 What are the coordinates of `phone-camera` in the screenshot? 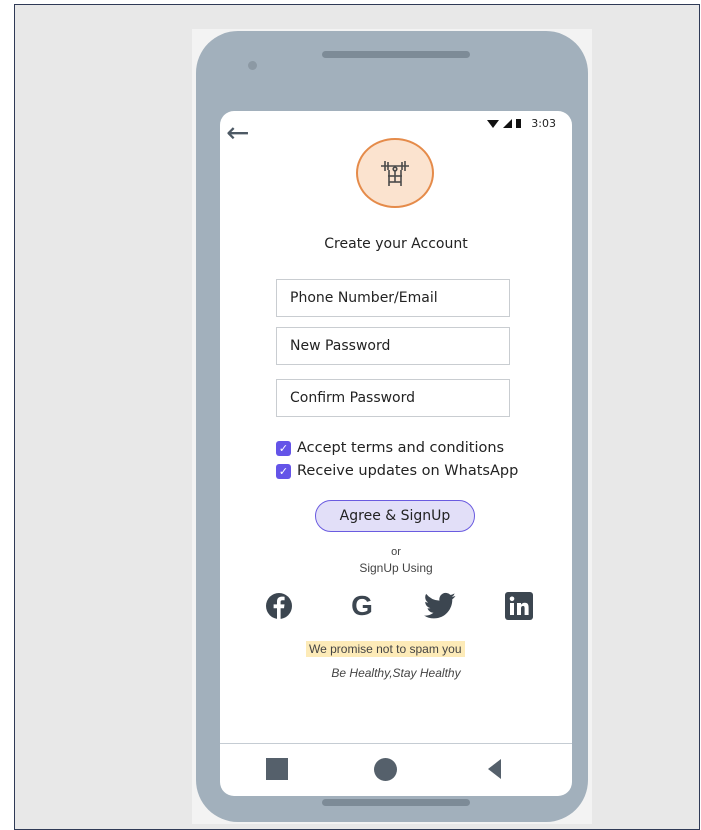 It's located at (252, 65).